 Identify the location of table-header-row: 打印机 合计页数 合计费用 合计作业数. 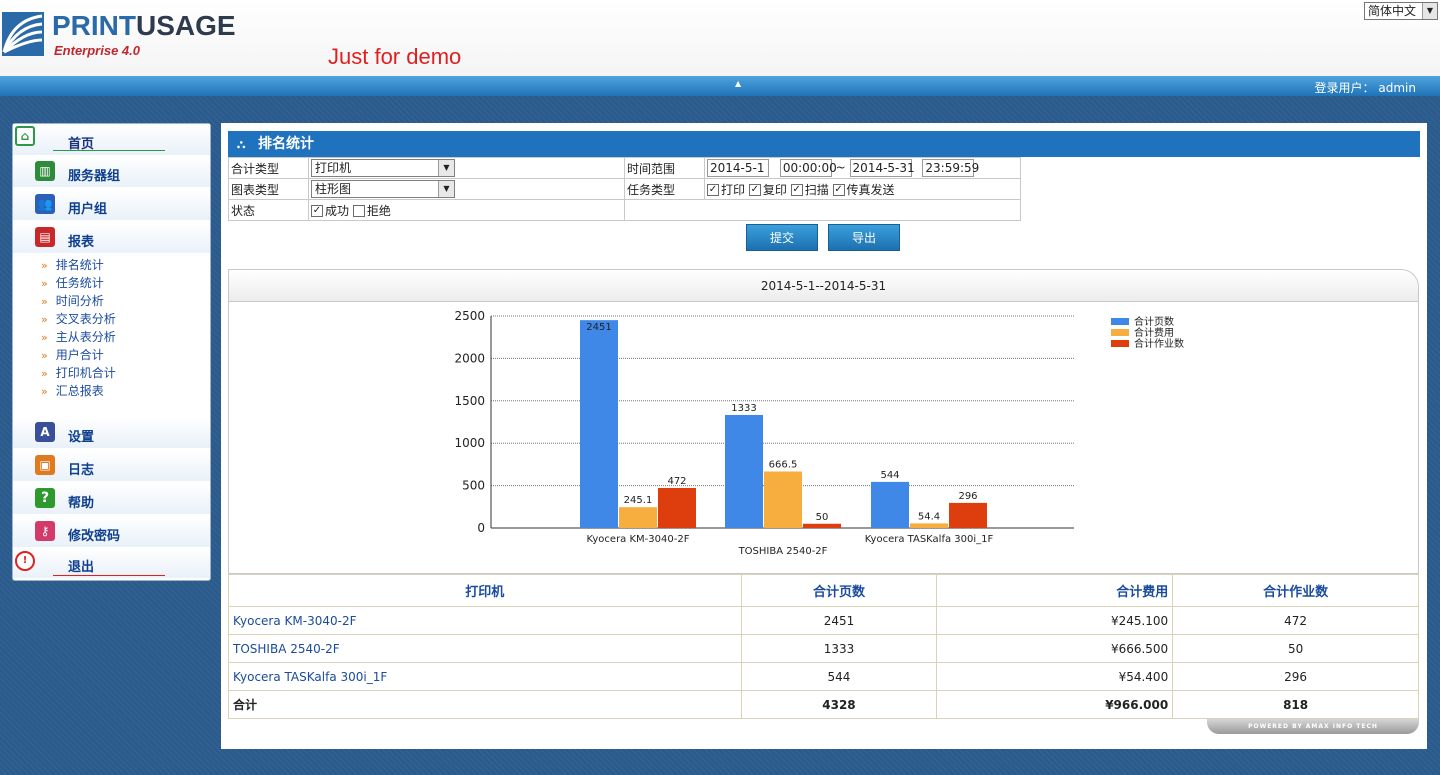
(823, 590).